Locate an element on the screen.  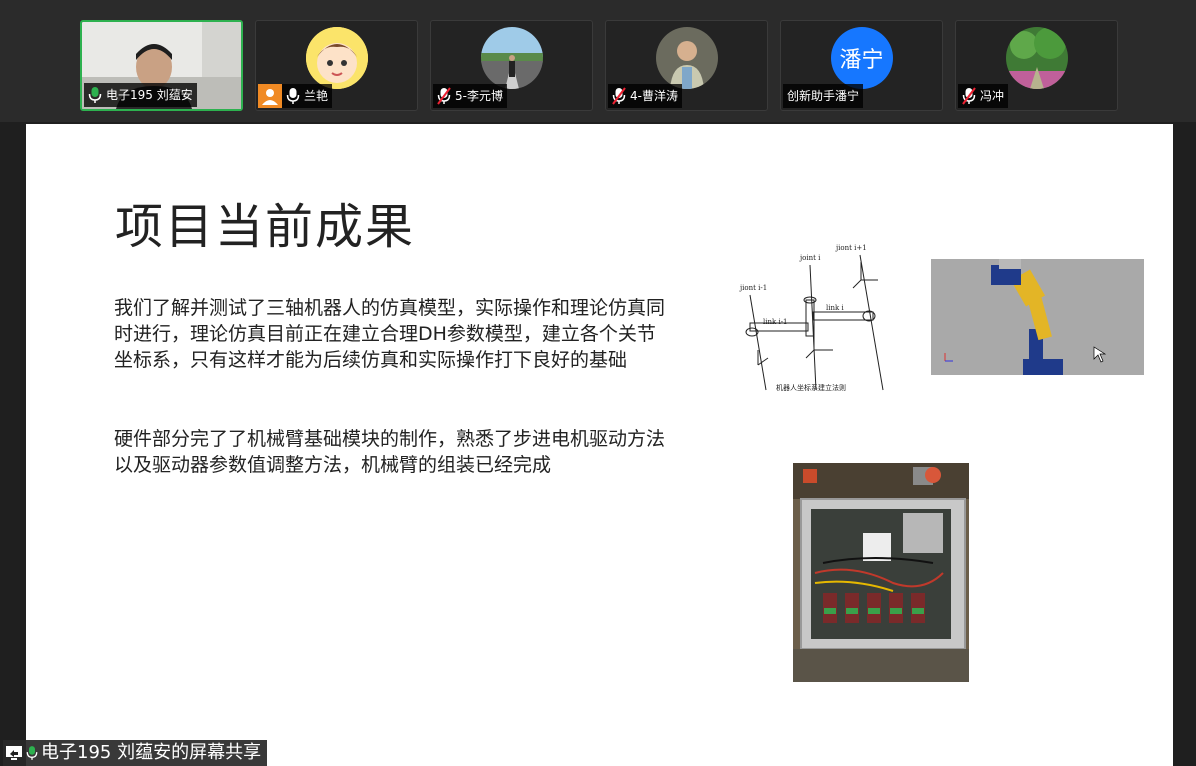
screen-share-icon is located at coordinates (14, 753).